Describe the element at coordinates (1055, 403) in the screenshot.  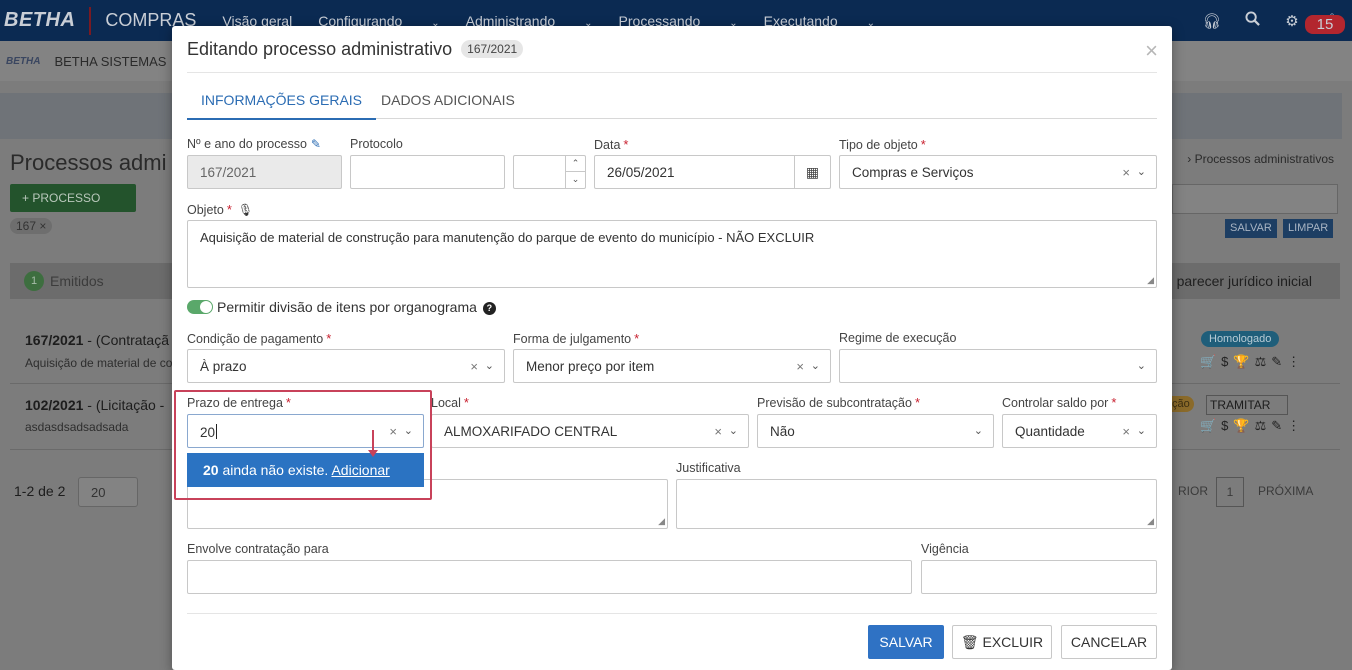
I see `label-text: Controlar saldo por` at that location.